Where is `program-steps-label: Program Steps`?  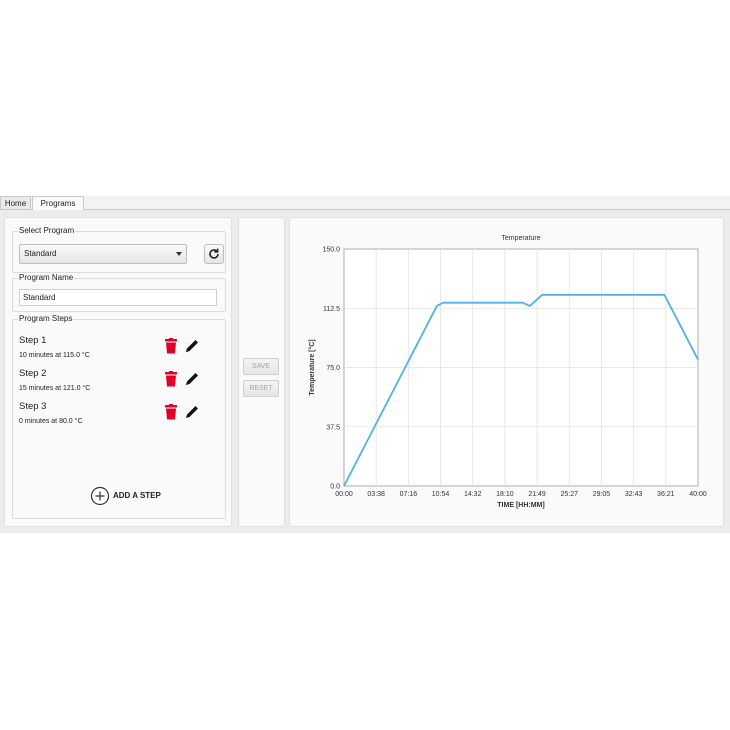
program-steps-label: Program Steps is located at coordinates (46, 318).